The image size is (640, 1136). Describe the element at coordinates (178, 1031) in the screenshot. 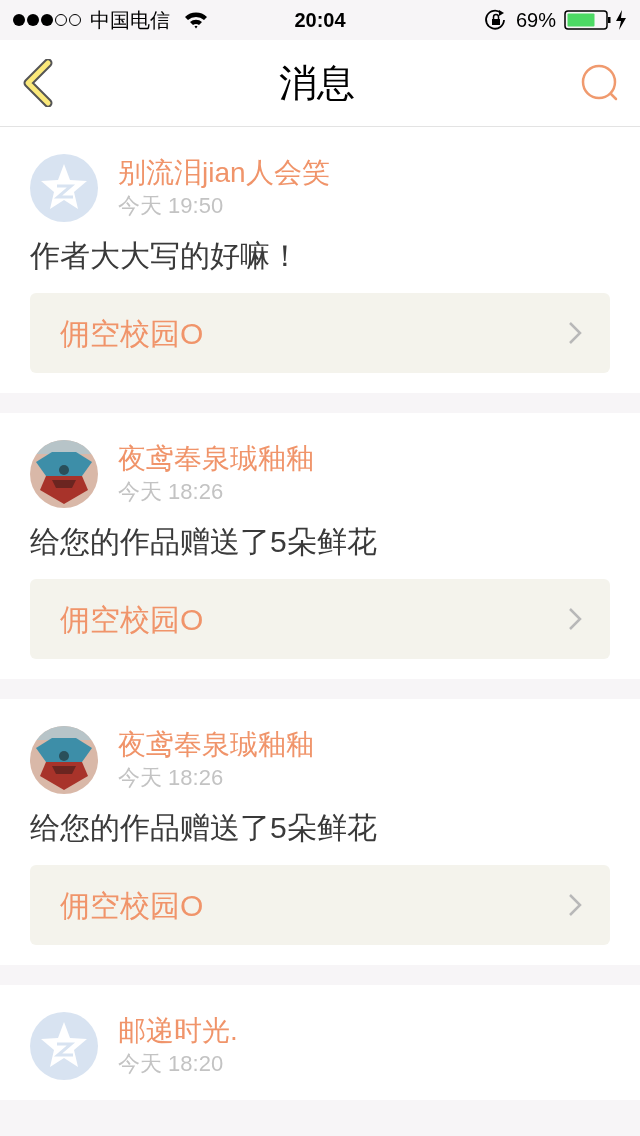

I see `user-name: 邮递时光.` at that location.